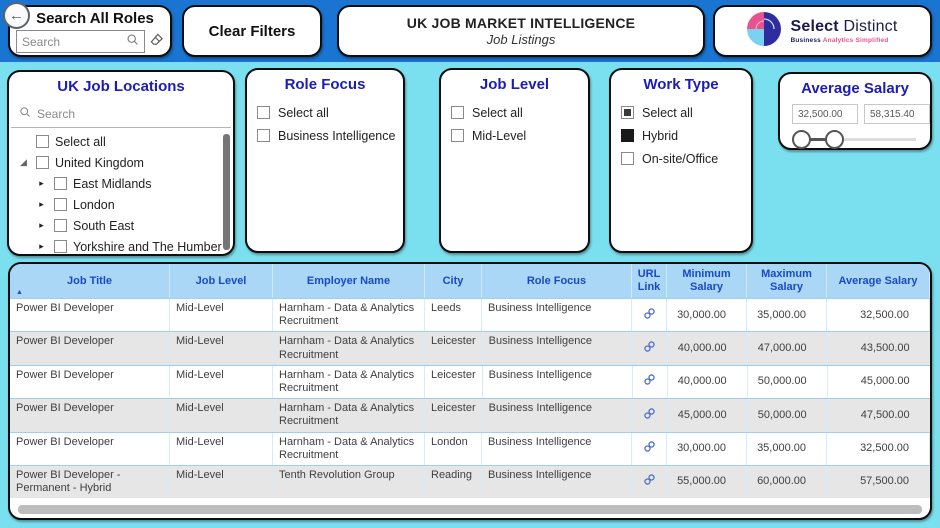 The height and width of the screenshot is (528, 940). What do you see at coordinates (80, 141) in the screenshot?
I see `tree-item-label: Select all` at bounding box center [80, 141].